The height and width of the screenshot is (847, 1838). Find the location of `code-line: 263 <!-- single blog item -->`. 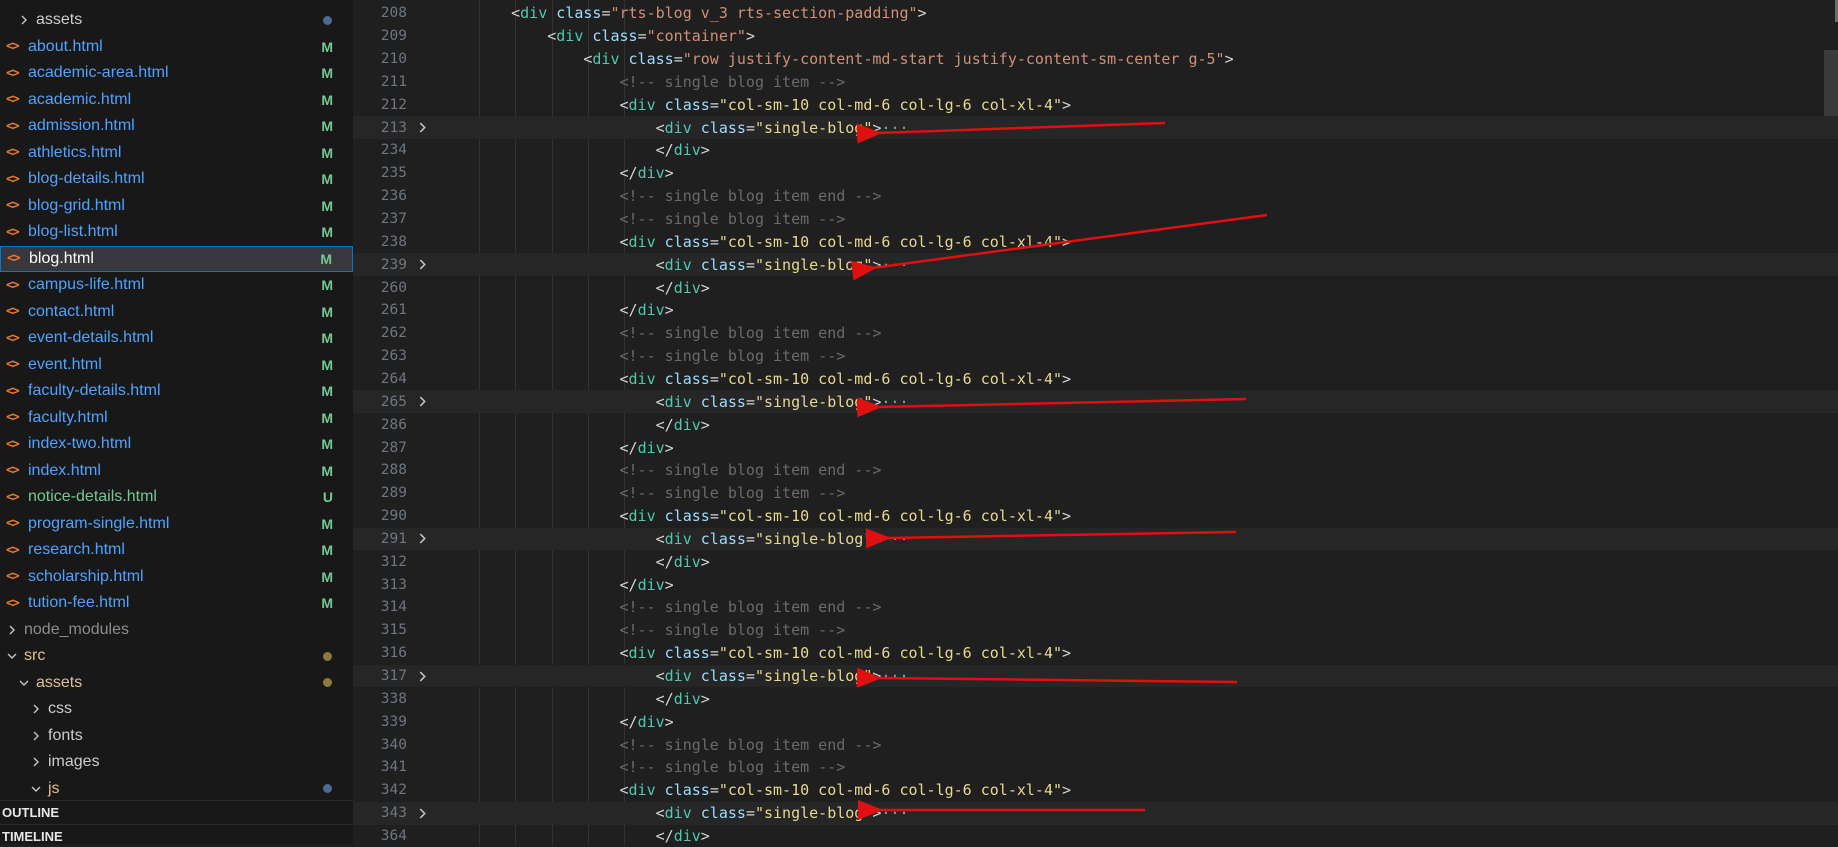

code-line: 263 <!-- single blog item --> is located at coordinates (1095, 356).